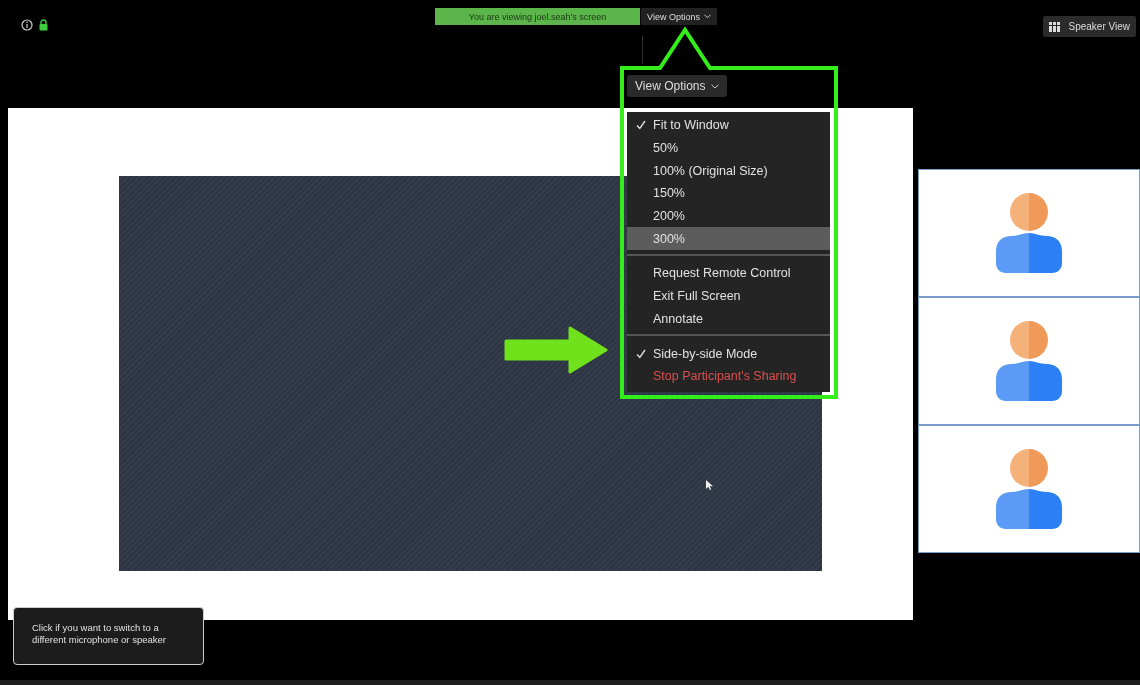 Image resolution: width=1140 pixels, height=685 pixels. I want to click on menu-item: 150%, so click(728, 193).